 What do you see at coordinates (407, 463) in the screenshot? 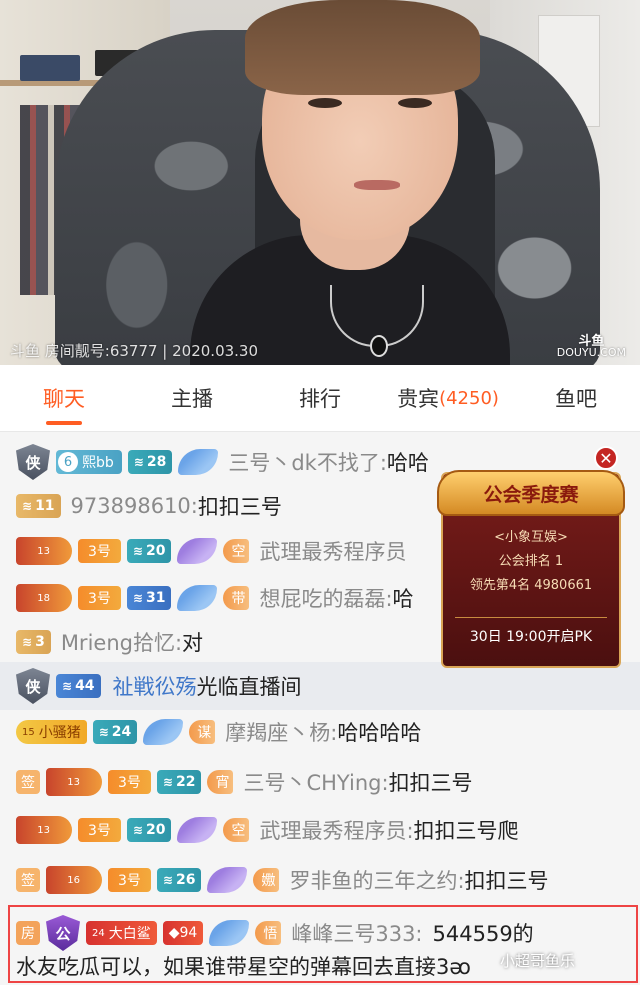
I see `message-text: 哈哈` at bounding box center [407, 463].